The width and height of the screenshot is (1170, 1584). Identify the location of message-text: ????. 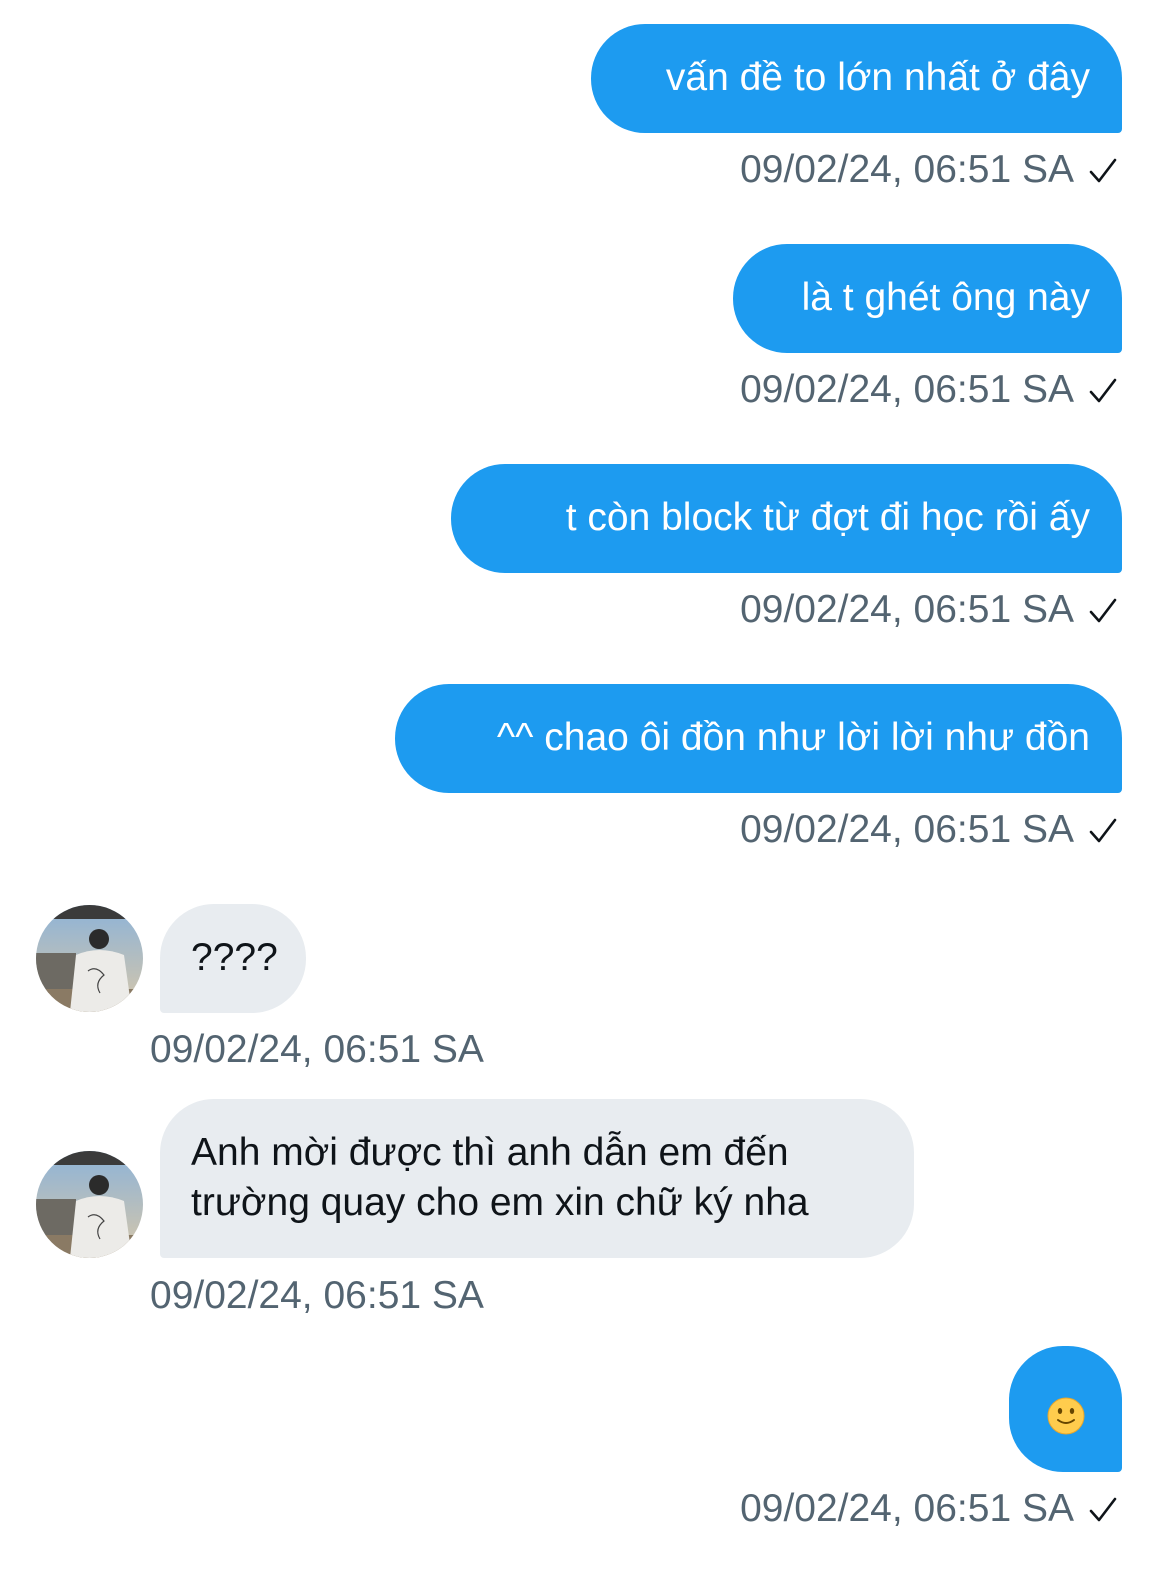
(234, 957).